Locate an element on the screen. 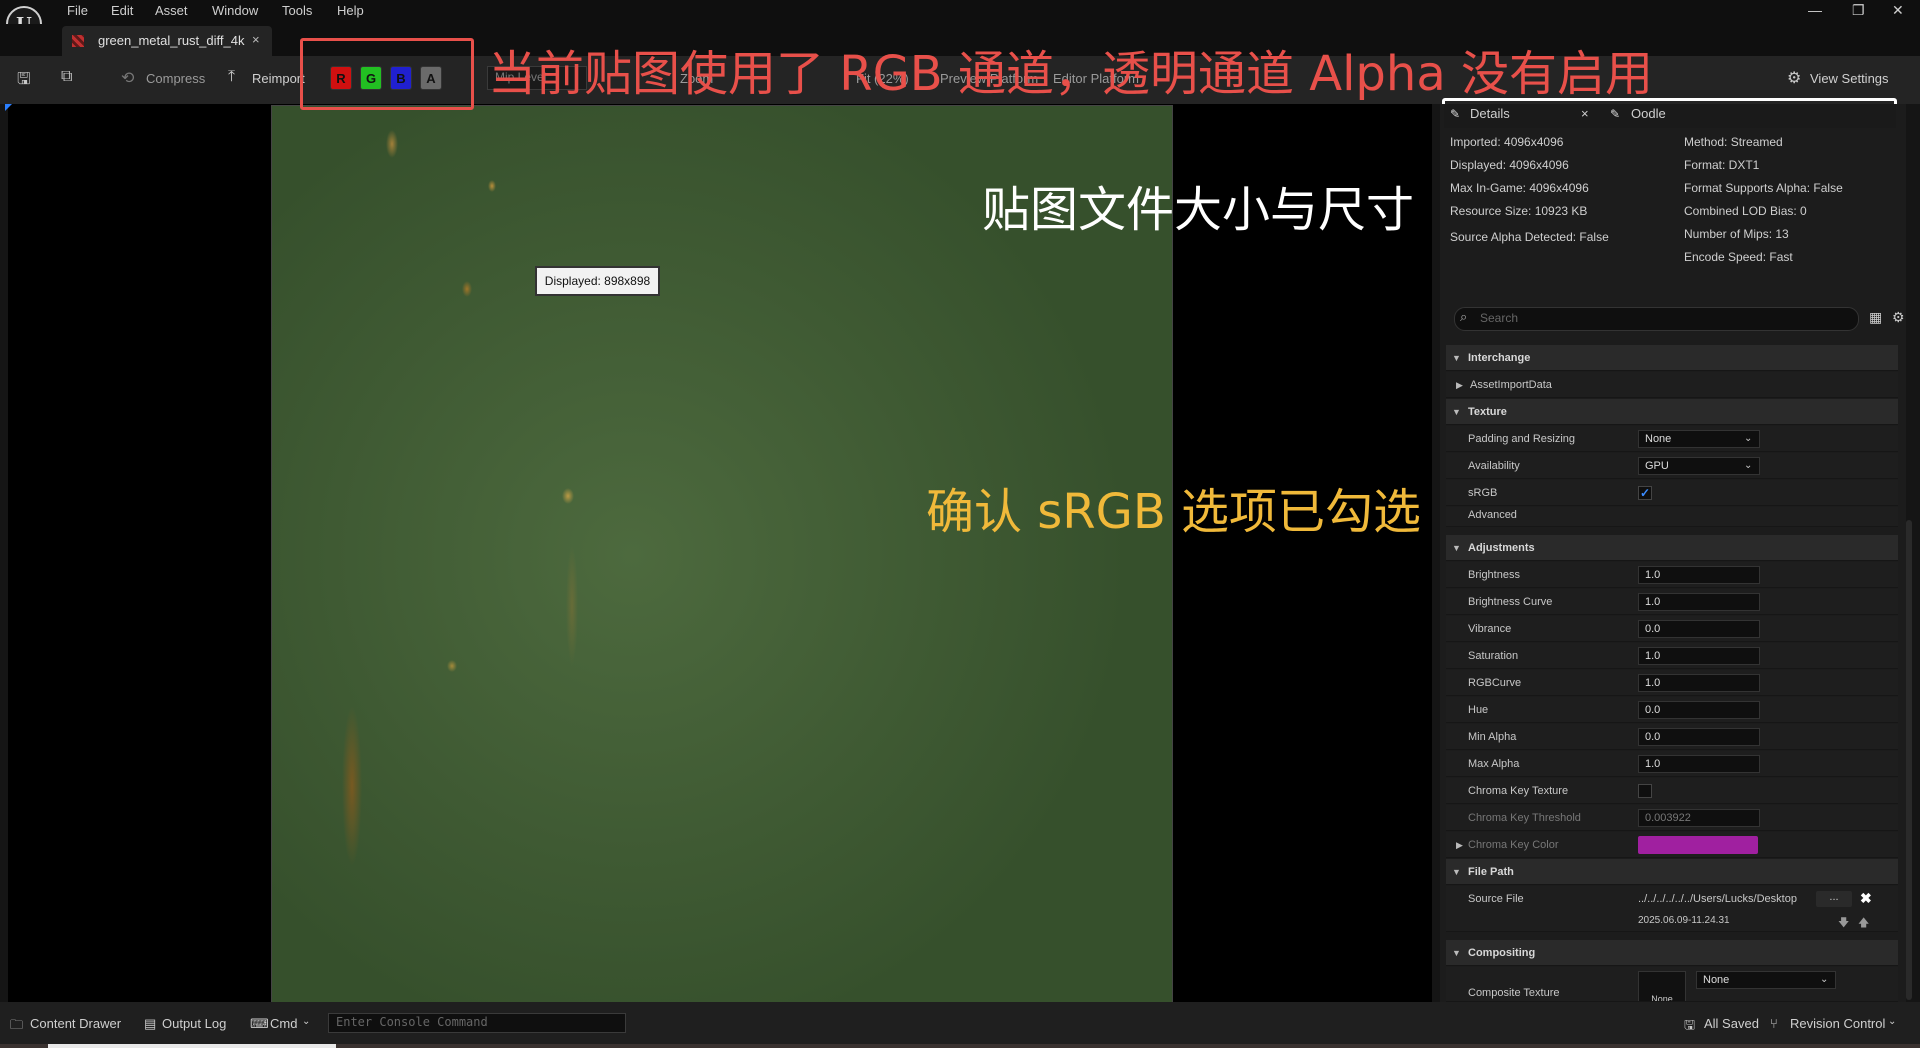 Image resolution: width=1920 pixels, height=1048 pixels. prop-label: Vibrance is located at coordinates (1490, 629).